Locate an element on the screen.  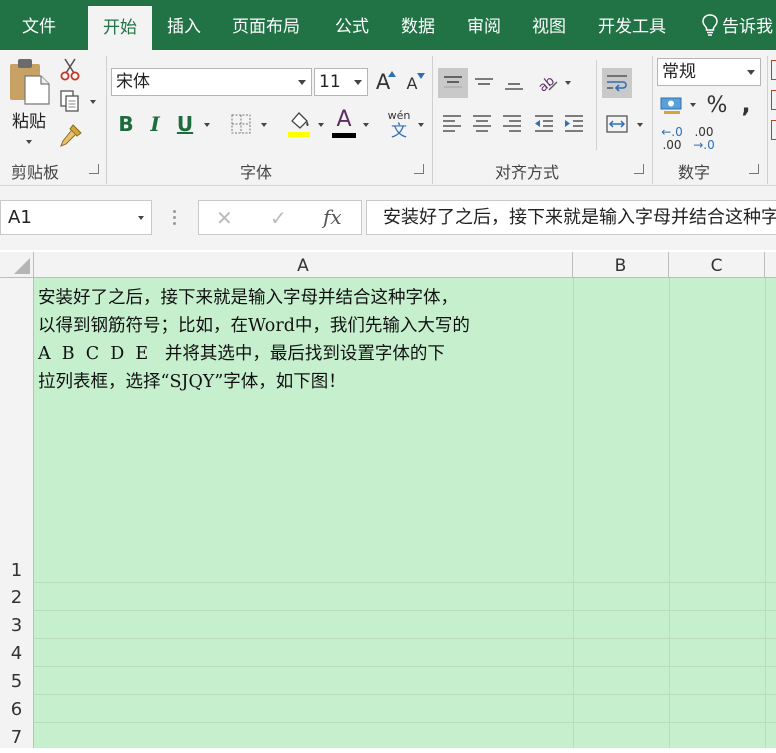
font-name-combo: 宋体 is located at coordinates (211, 82).